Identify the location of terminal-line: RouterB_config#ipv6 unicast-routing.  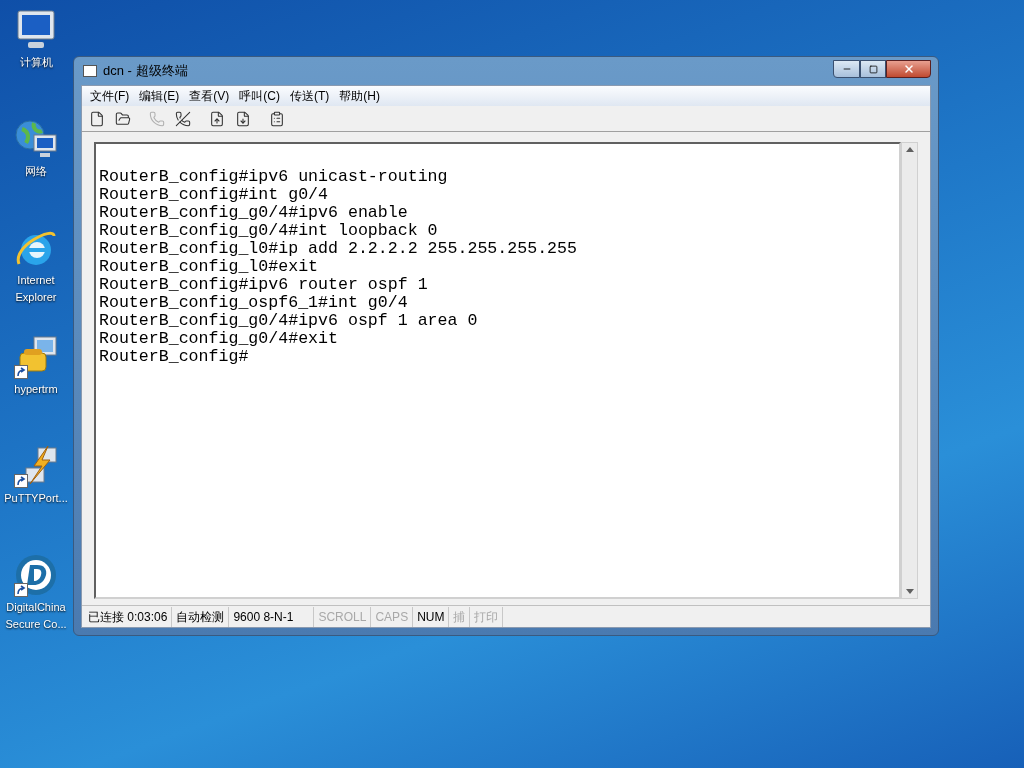
(273, 177).